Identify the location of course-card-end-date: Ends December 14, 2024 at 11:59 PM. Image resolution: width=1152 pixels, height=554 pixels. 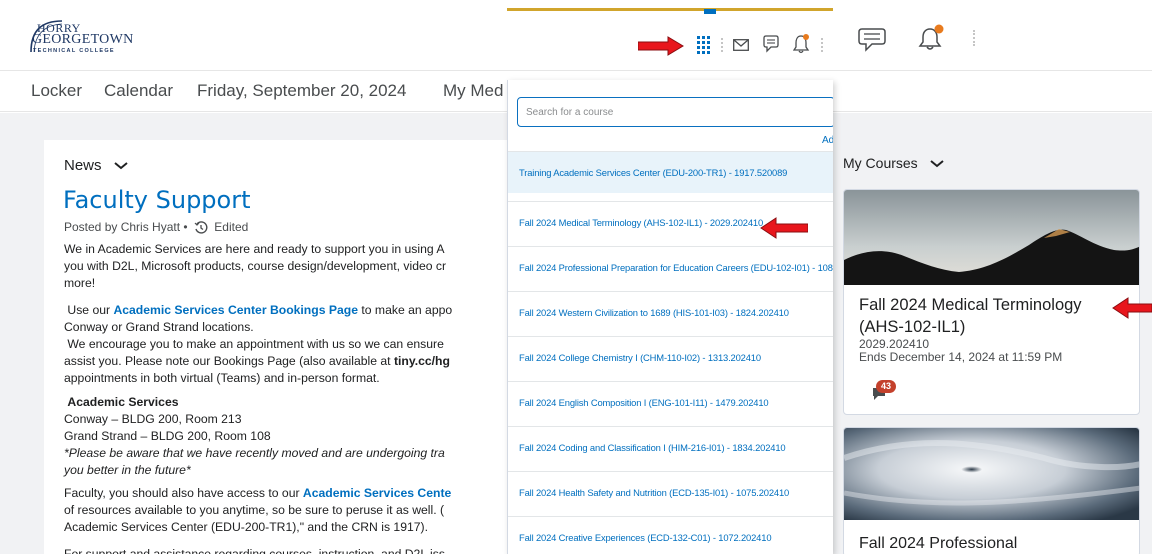
(961, 357).